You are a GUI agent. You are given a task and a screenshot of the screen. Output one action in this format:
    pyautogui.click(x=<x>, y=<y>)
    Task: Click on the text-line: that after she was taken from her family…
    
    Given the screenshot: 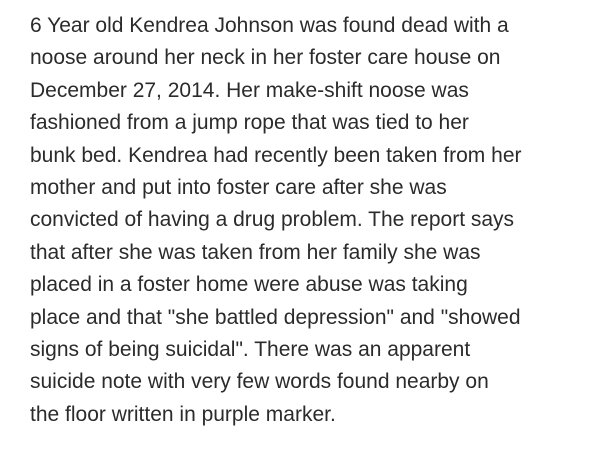 What is the action you would take?
    pyautogui.click(x=255, y=252)
    